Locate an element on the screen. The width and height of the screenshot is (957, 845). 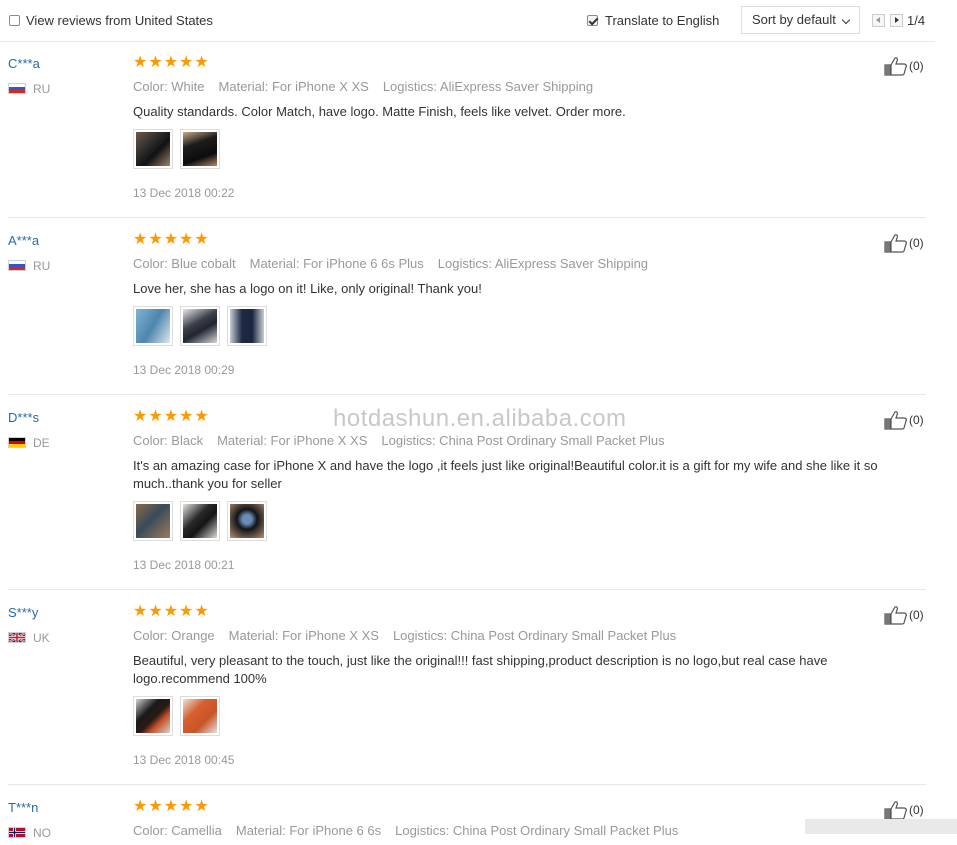
floating-bar is located at coordinates (881, 826).